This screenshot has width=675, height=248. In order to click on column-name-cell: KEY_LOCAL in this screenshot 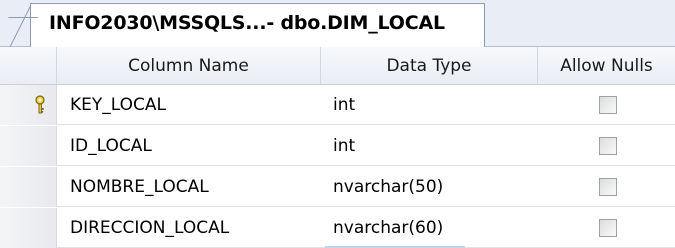, I will do `click(195, 105)`.